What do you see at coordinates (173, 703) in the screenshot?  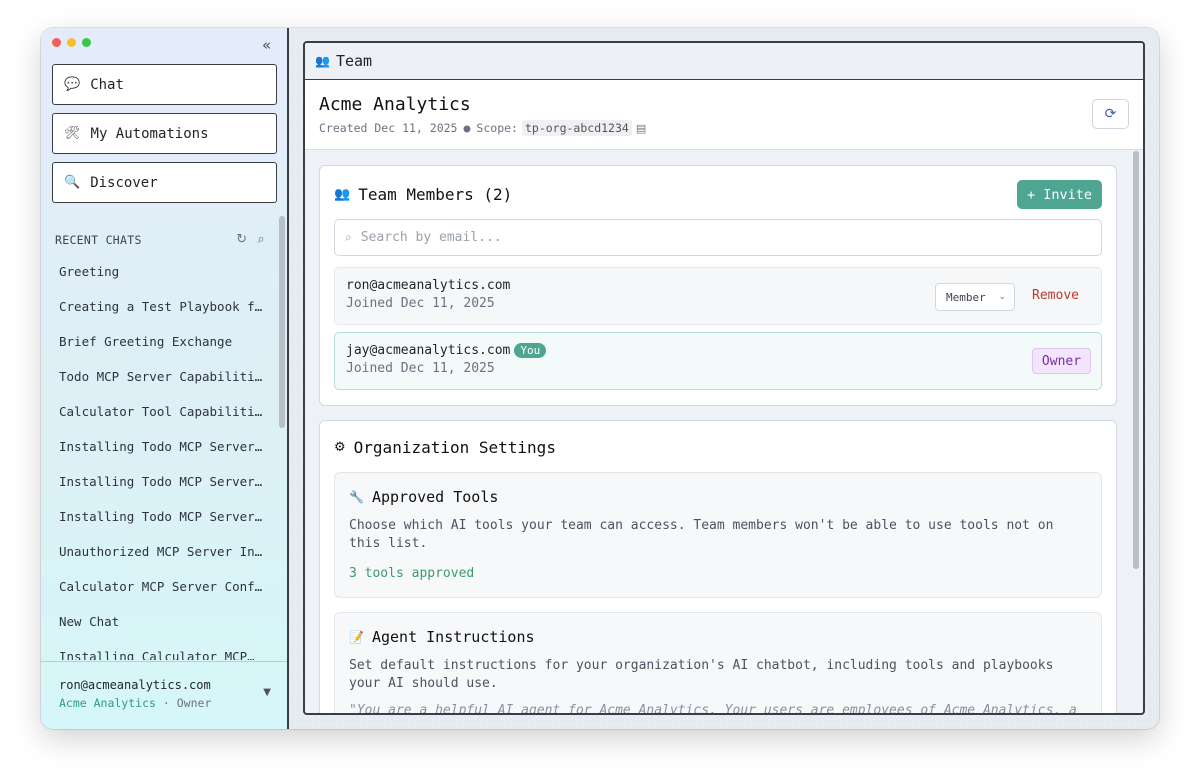 I see `user-org-role: Acme Analytics · Owner` at bounding box center [173, 703].